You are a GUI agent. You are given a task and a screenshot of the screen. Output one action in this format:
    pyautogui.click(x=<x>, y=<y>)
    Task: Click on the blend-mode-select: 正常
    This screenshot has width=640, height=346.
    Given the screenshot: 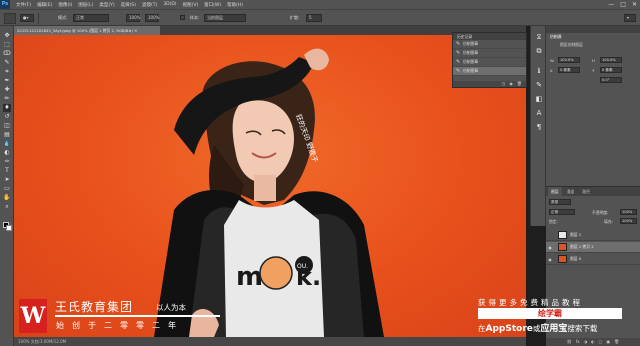 What is the action you would take?
    pyautogui.click(x=562, y=212)
    